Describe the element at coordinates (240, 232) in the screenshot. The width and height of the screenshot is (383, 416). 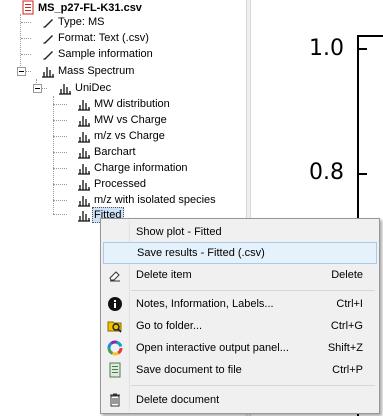
I see `menu-item-show-plot: Show plot - Fitted` at that location.